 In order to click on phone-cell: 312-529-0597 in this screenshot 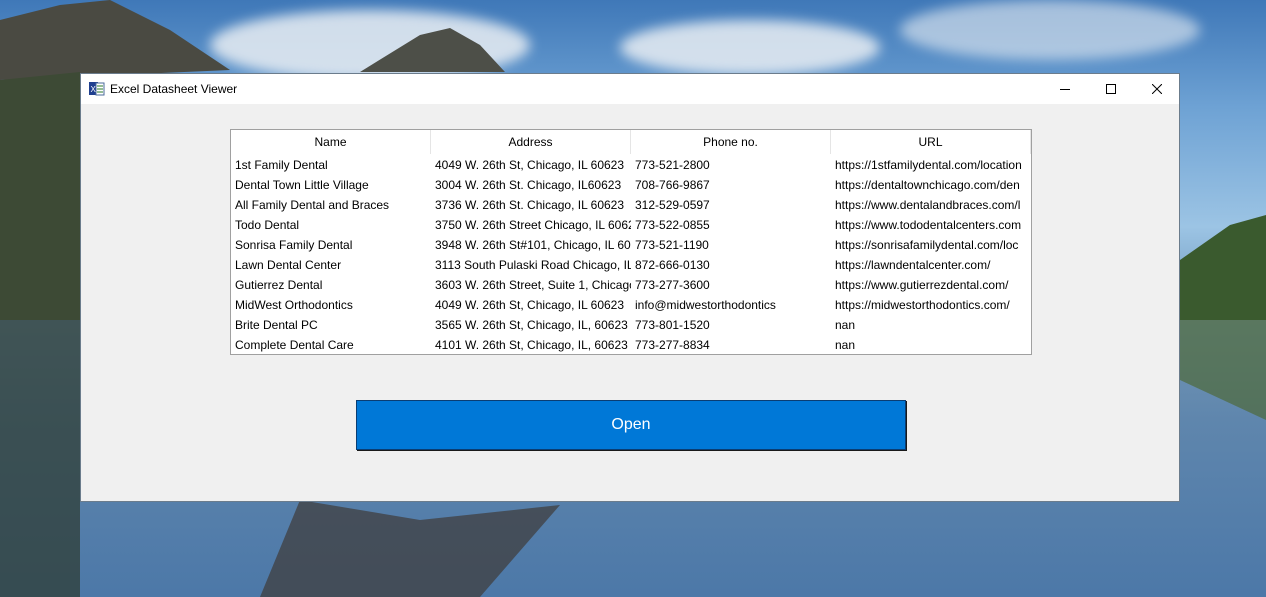, I will do `click(731, 205)`.